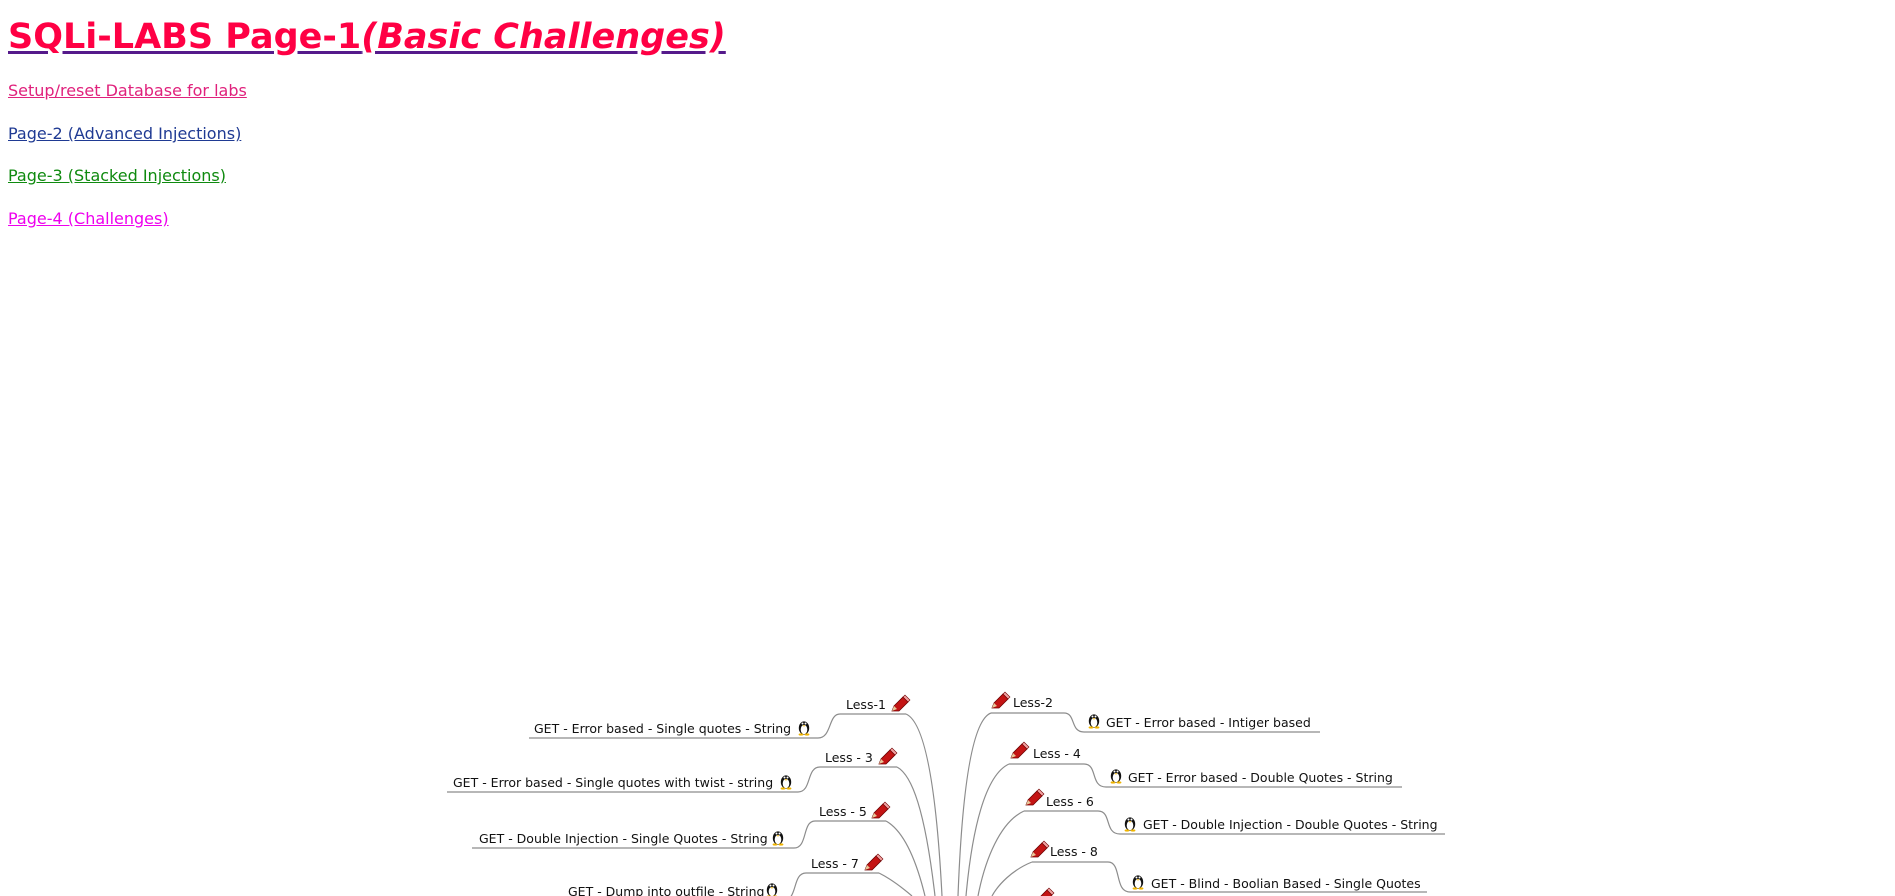 This screenshot has height=896, width=1895. I want to click on lesson-5-label: Less - 5, so click(843, 811).